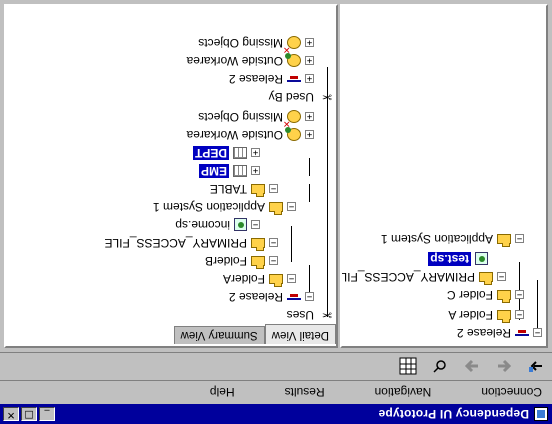  What do you see at coordinates (458, 259) in the screenshot?
I see `source-node-test-sp: test.sp` at bounding box center [458, 259].